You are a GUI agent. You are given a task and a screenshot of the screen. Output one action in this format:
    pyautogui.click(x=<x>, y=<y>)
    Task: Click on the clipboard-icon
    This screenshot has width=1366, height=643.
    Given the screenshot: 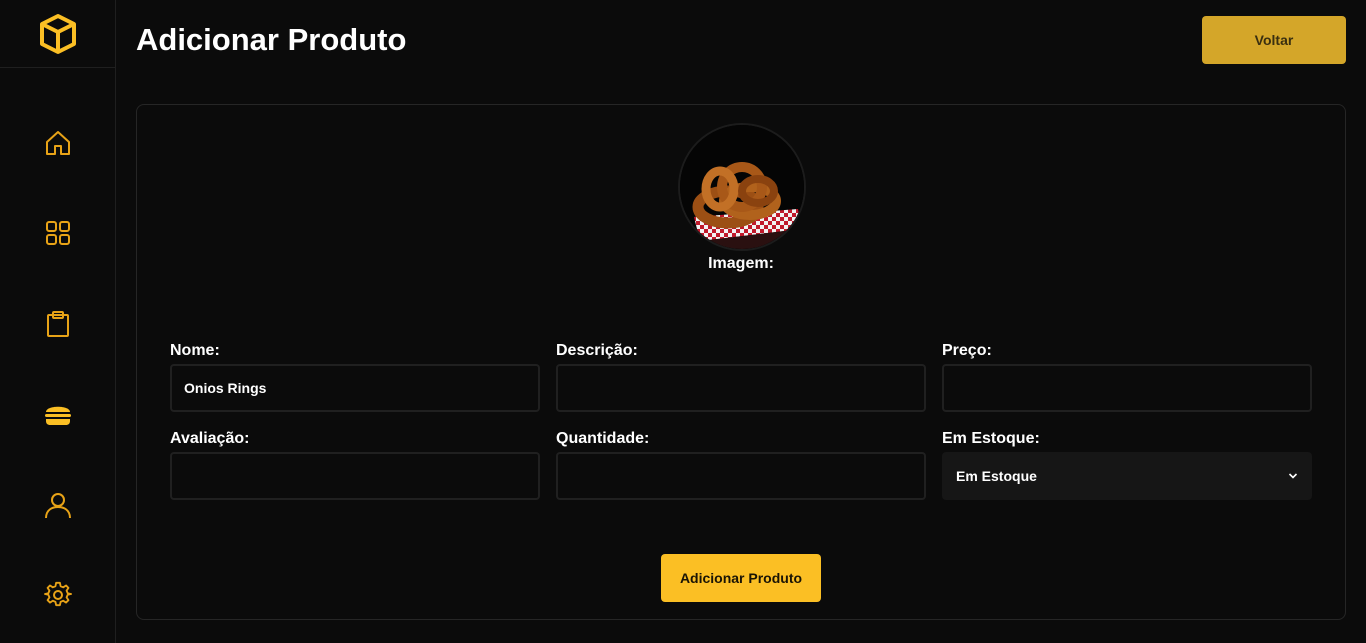 What is the action you would take?
    pyautogui.click(x=57, y=324)
    